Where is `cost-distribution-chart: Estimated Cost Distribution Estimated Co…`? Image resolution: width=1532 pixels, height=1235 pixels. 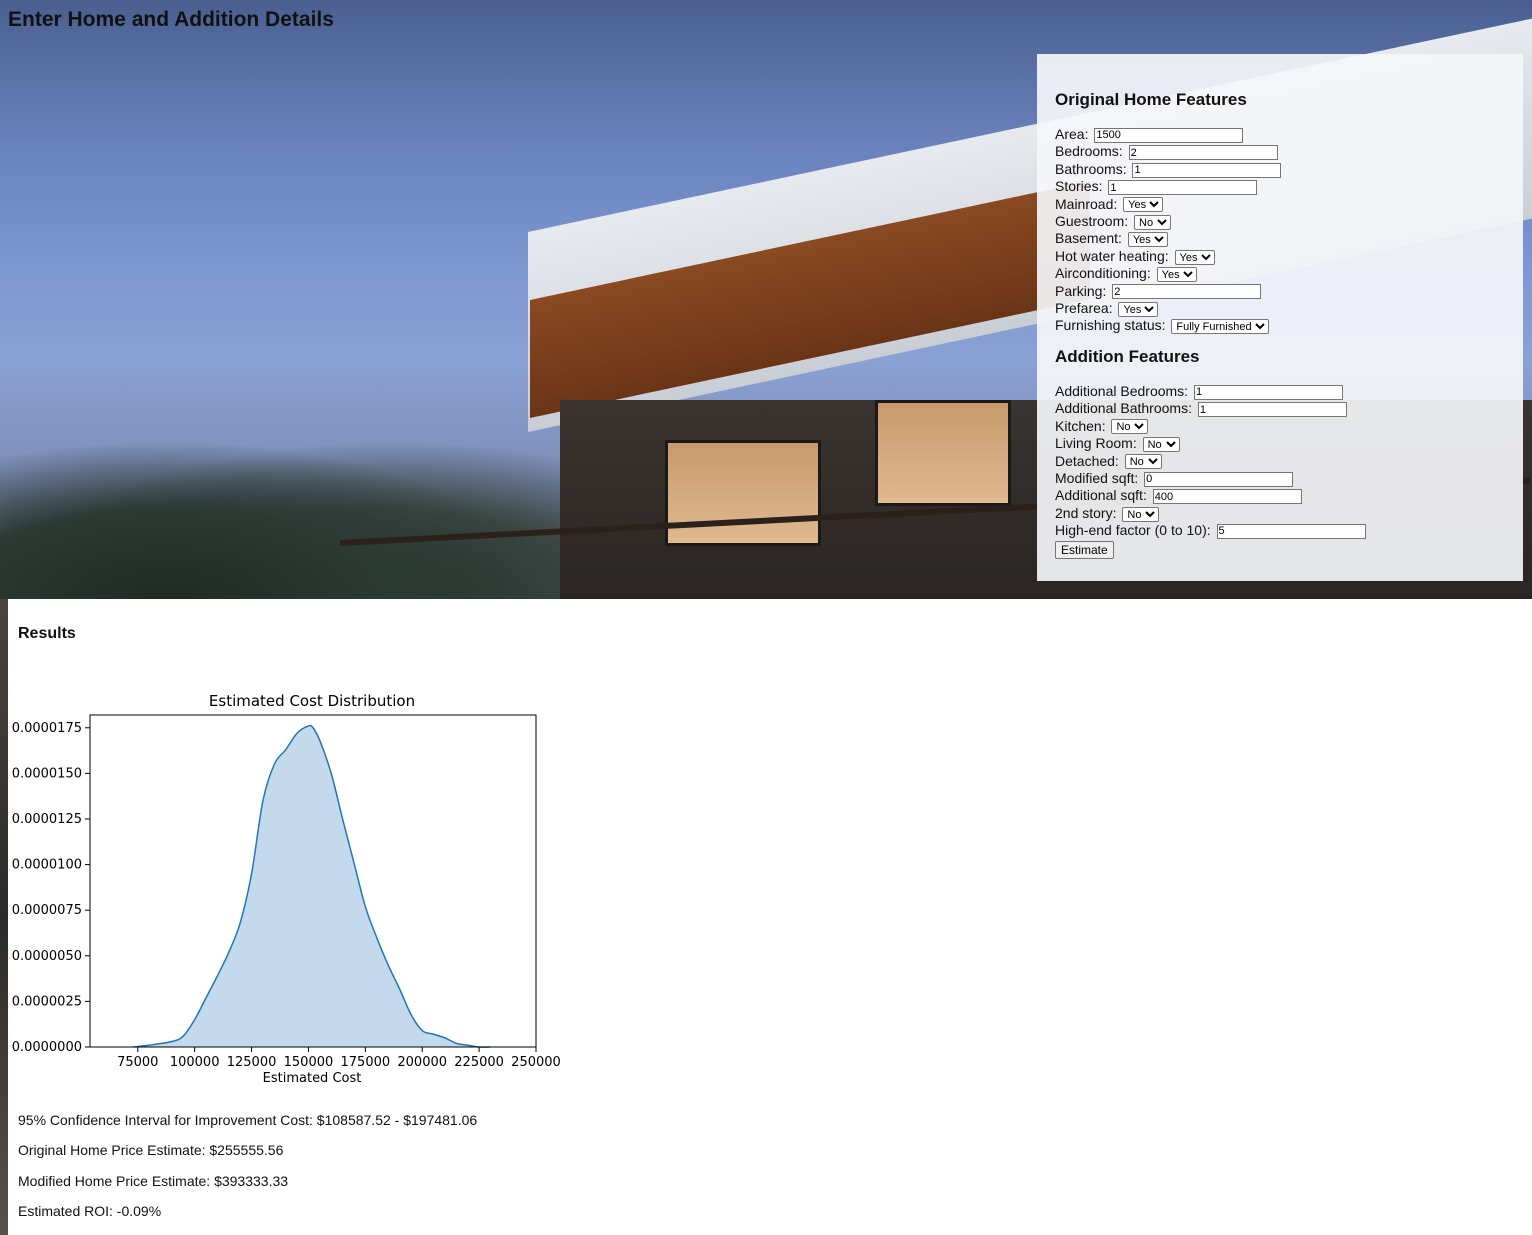 cost-distribution-chart: Estimated Cost Distribution Estimated Co… is located at coordinates (286, 887).